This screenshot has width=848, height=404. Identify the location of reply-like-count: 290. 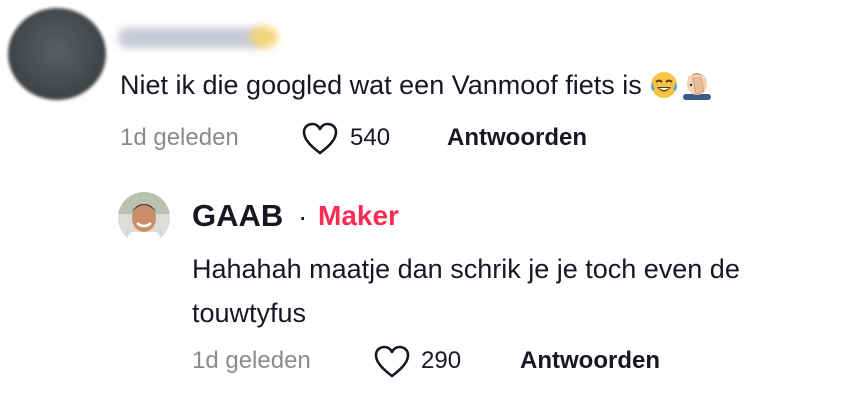
(441, 360).